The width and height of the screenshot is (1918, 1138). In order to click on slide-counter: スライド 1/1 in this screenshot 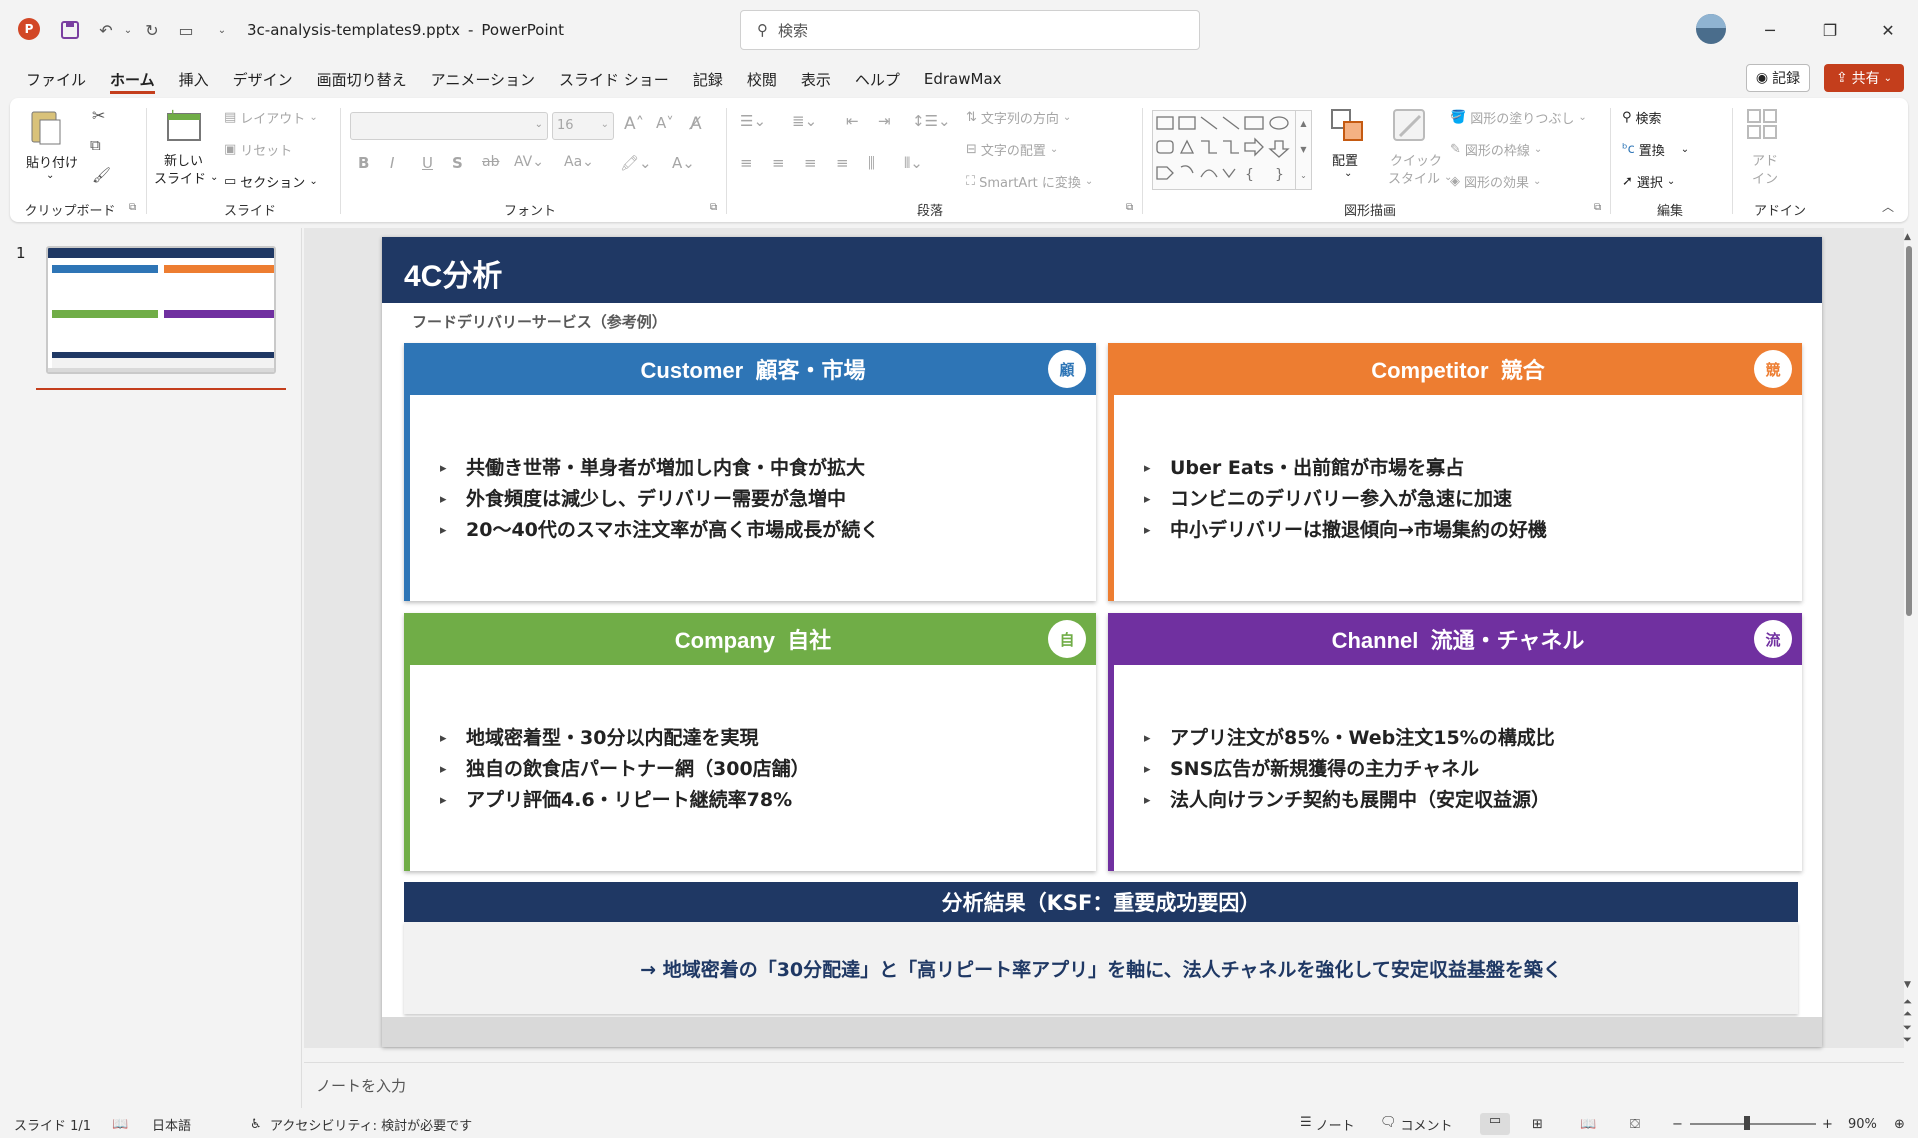, I will do `click(52, 1124)`.